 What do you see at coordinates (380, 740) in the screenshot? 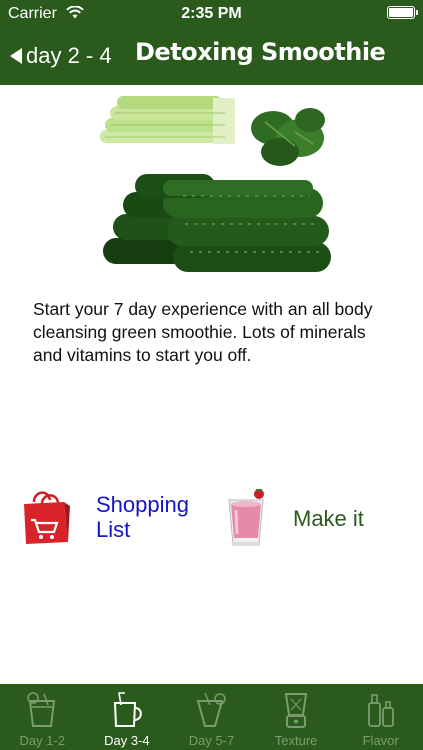
I see `tab-label: Flavor` at bounding box center [380, 740].